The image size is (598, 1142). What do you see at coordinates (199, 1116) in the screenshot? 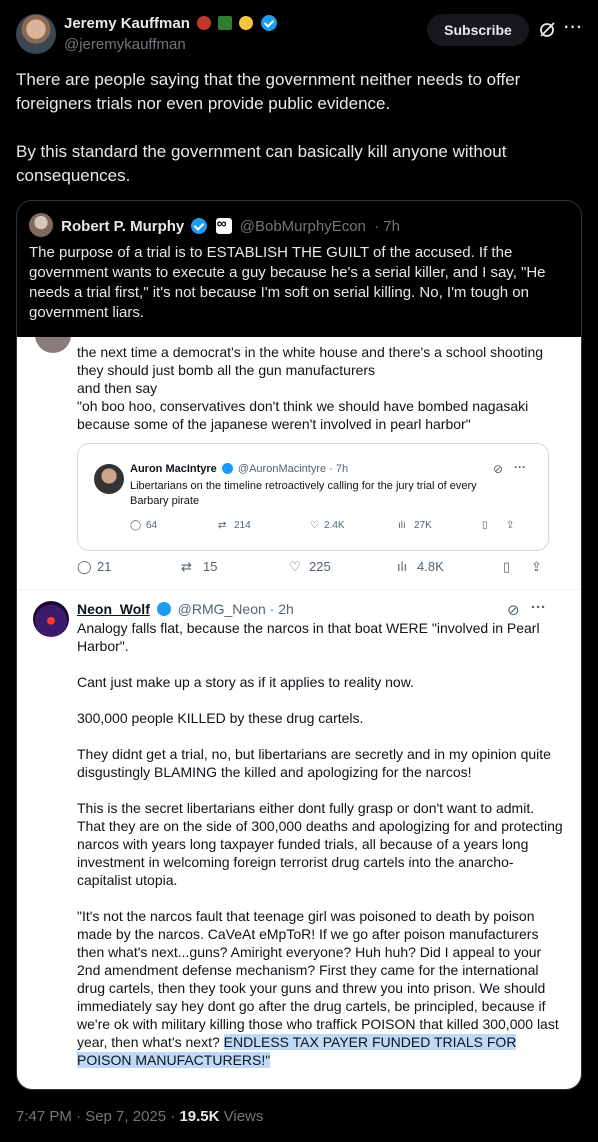
I see `views-count: 19.5K` at bounding box center [199, 1116].